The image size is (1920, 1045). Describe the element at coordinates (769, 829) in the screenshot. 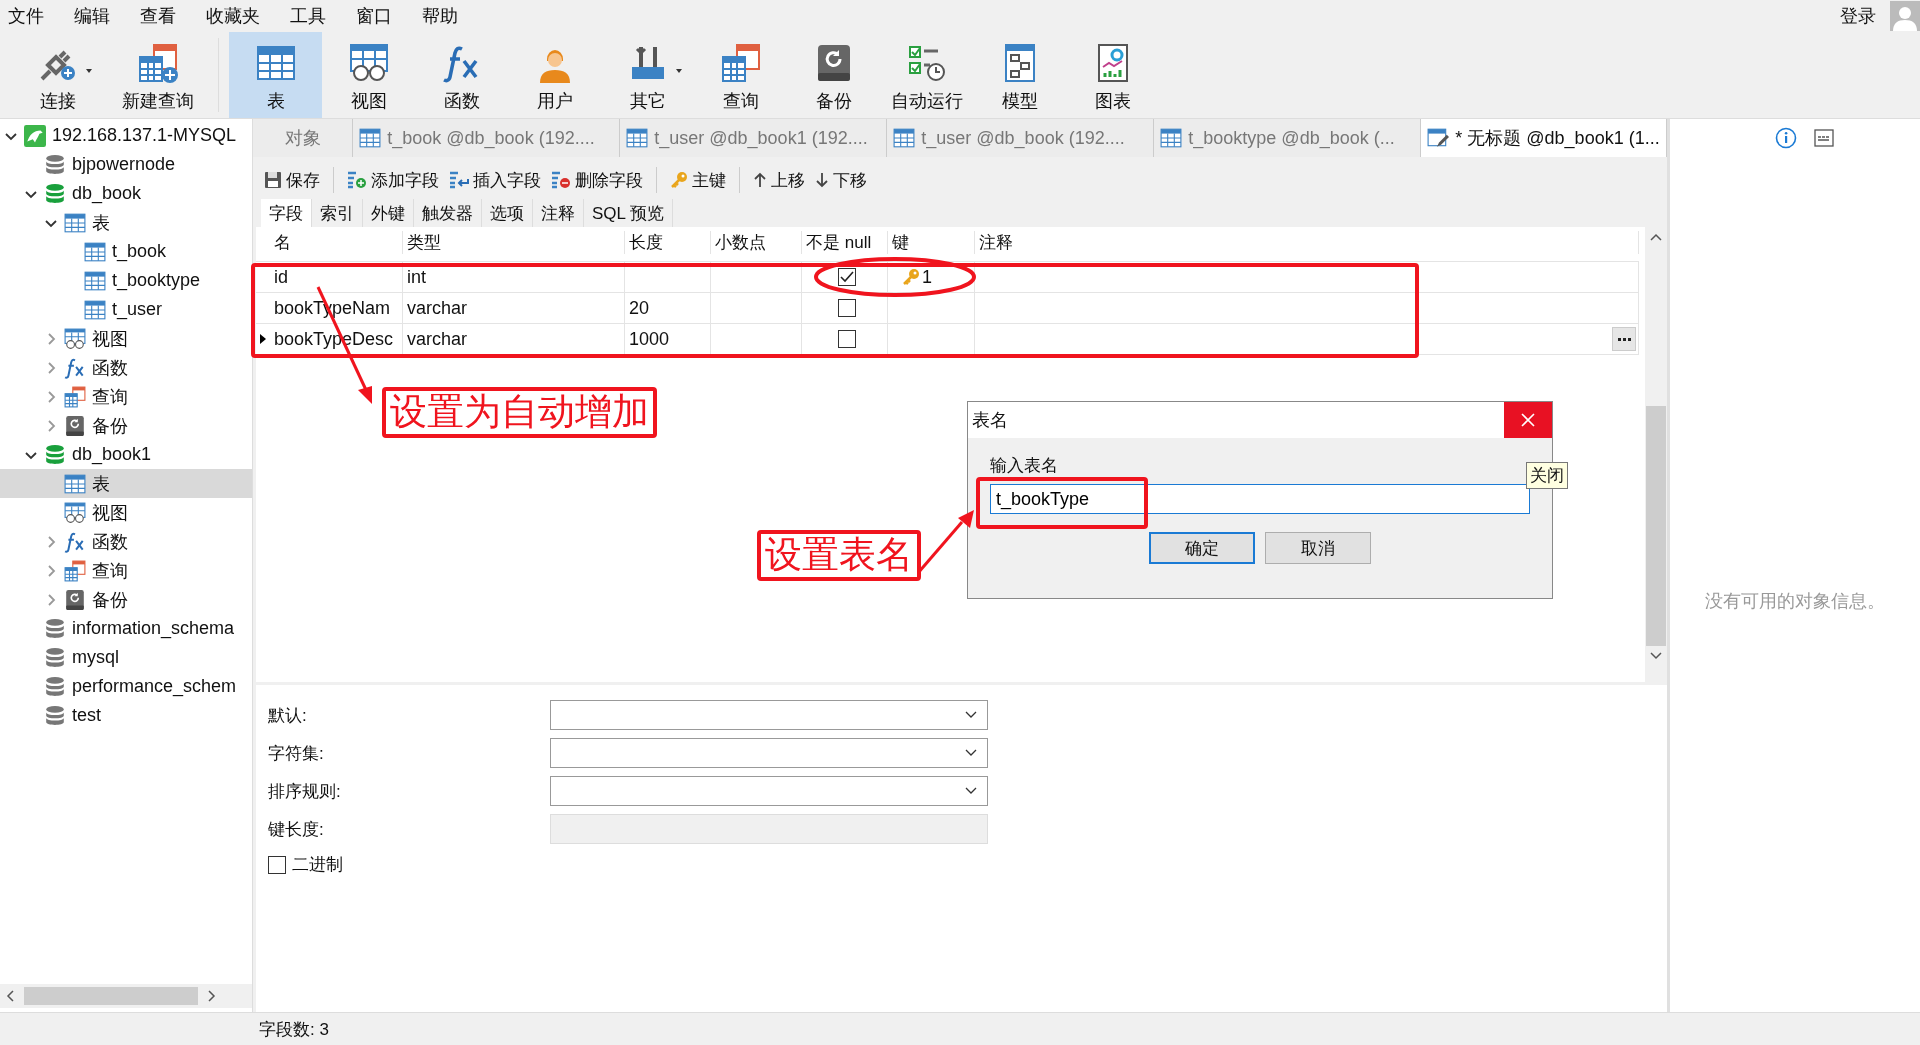

I see `input-field` at that location.